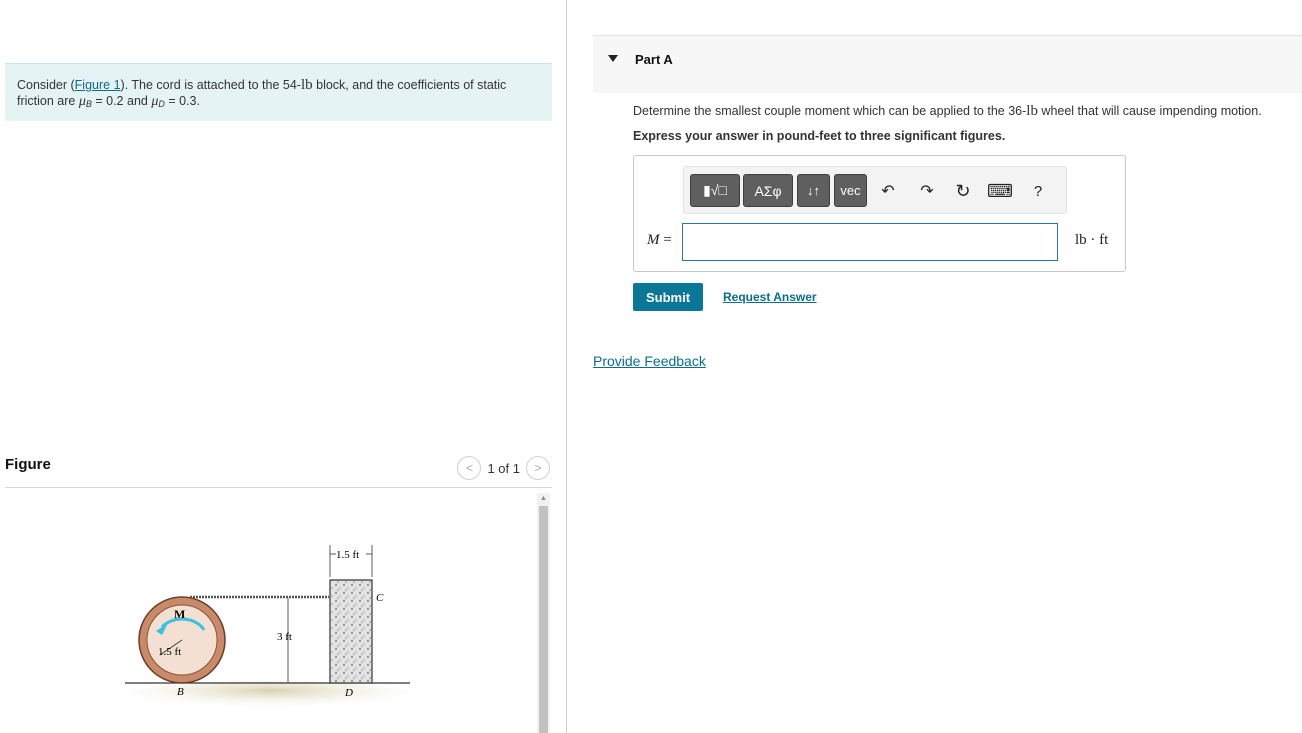 Image resolution: width=1302 pixels, height=733 pixels. I want to click on answer-input, so click(870, 242).